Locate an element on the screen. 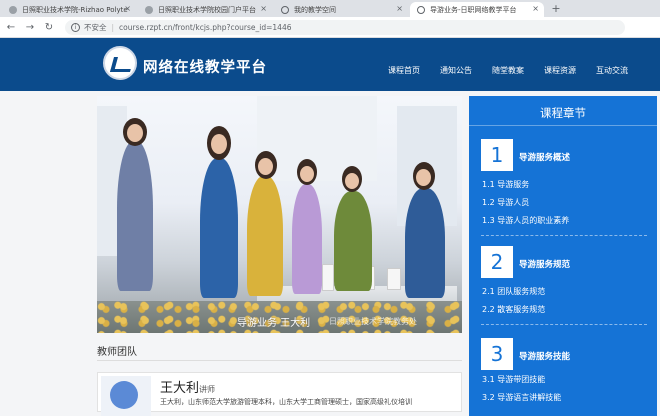 Image resolution: width=660 pixels, height=416 pixels. teacher-title: 讲师 is located at coordinates (207, 389).